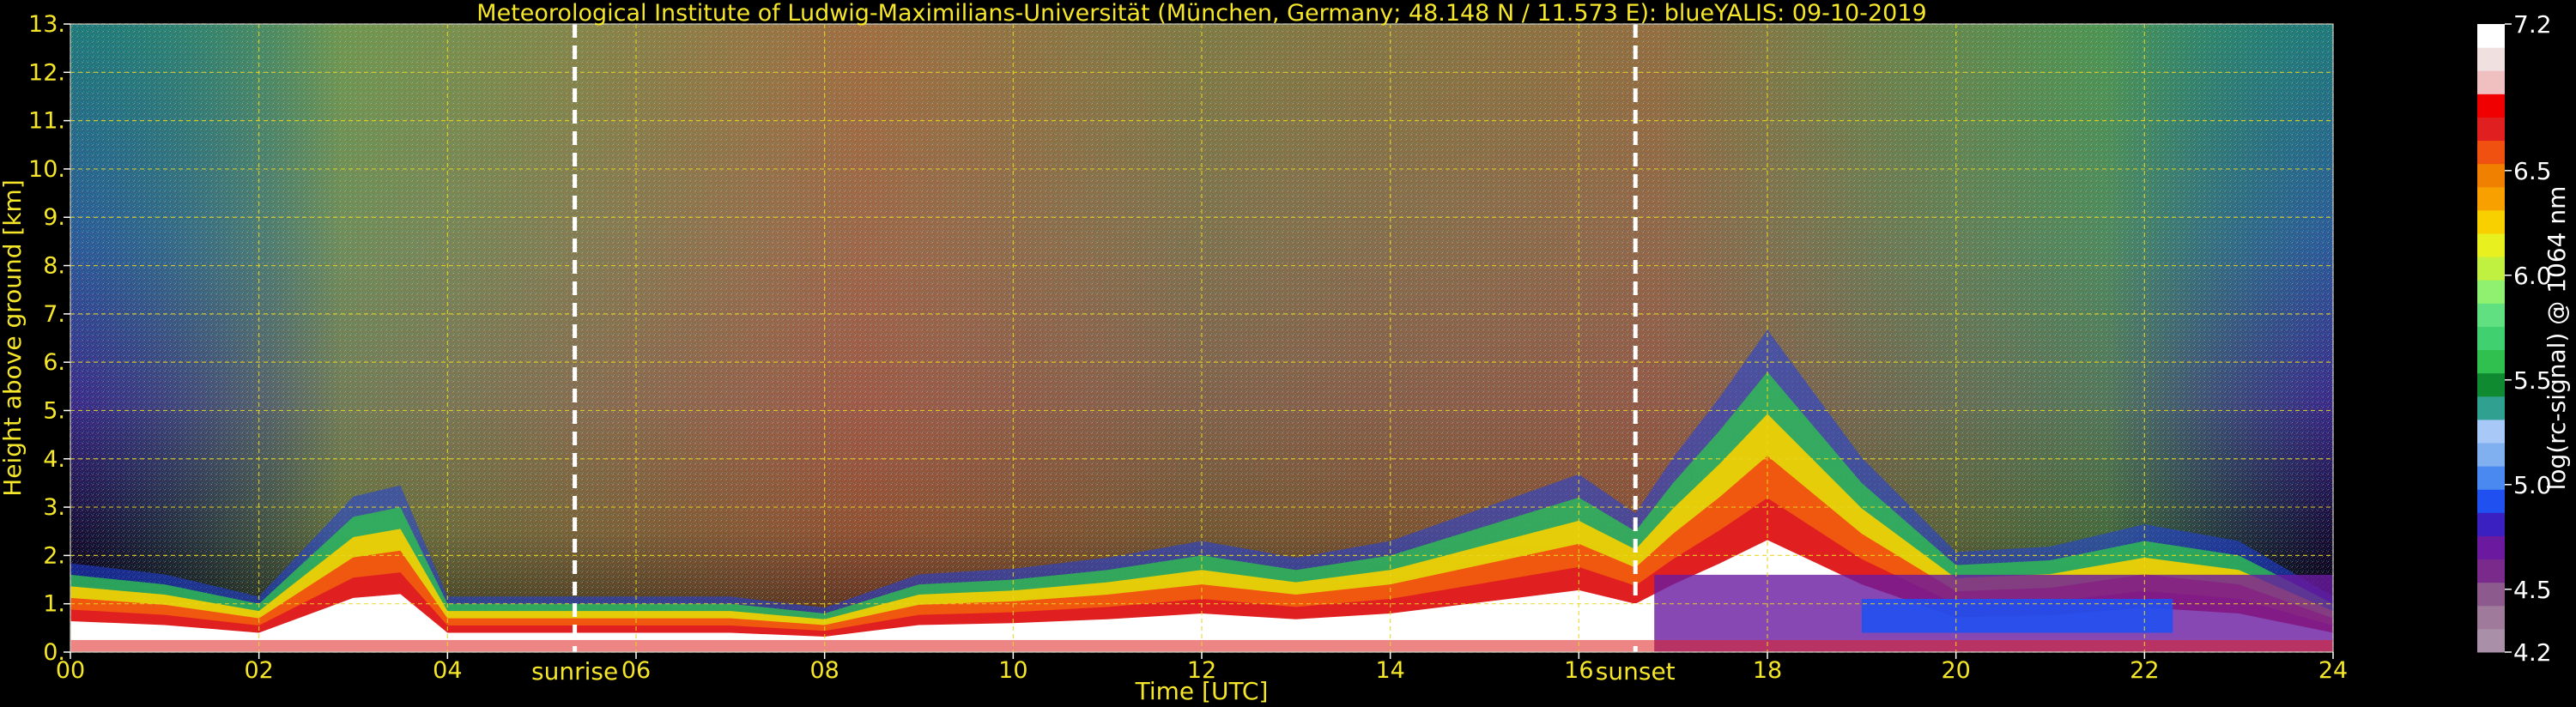 Image resolution: width=2576 pixels, height=707 pixels. Describe the element at coordinates (46, 122) in the screenshot. I see `y-tick-label: 11.` at that location.